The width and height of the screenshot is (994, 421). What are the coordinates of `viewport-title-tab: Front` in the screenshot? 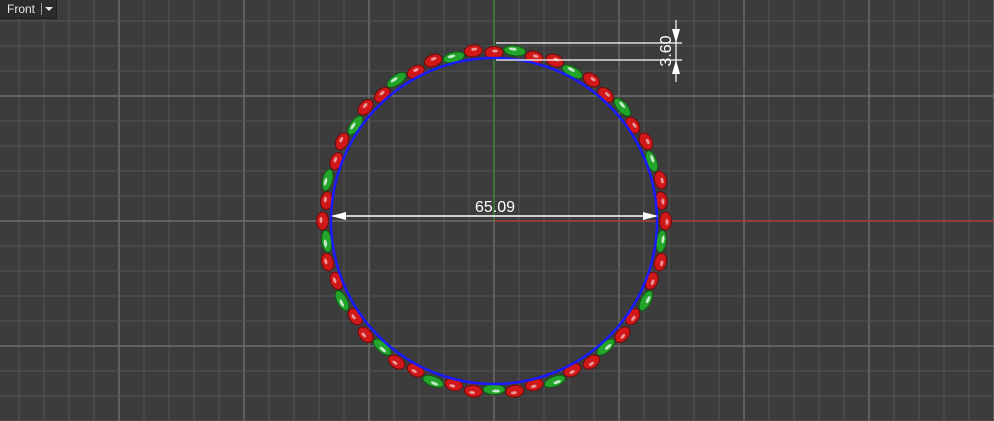 It's located at (29, 9).